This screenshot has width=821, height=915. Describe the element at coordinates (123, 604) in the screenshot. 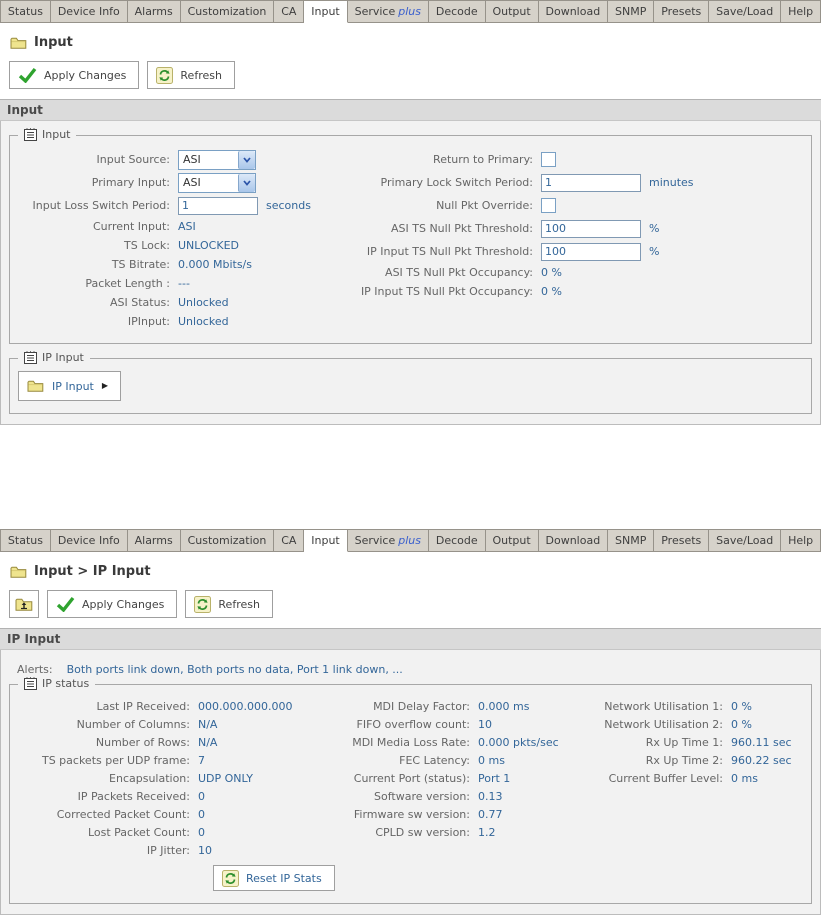

I see `apply-changes-label: Apply Changes` at that location.